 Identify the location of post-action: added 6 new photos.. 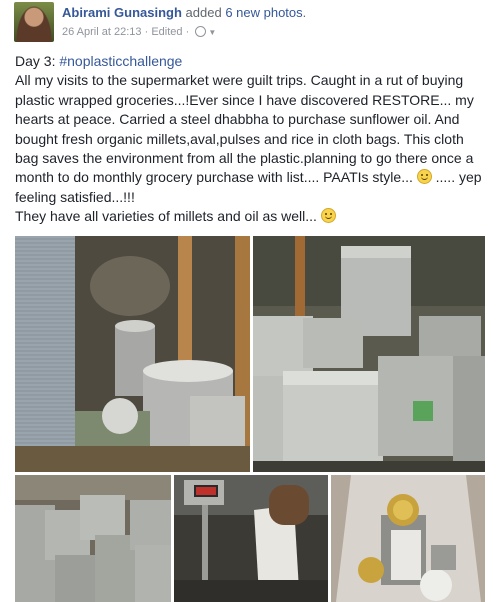
(246, 12).